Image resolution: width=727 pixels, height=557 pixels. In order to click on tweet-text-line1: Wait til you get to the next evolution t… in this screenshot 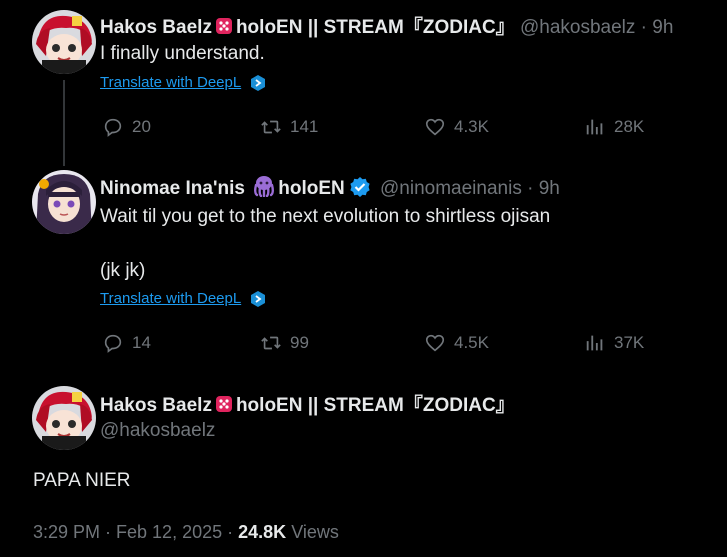, I will do `click(325, 216)`.